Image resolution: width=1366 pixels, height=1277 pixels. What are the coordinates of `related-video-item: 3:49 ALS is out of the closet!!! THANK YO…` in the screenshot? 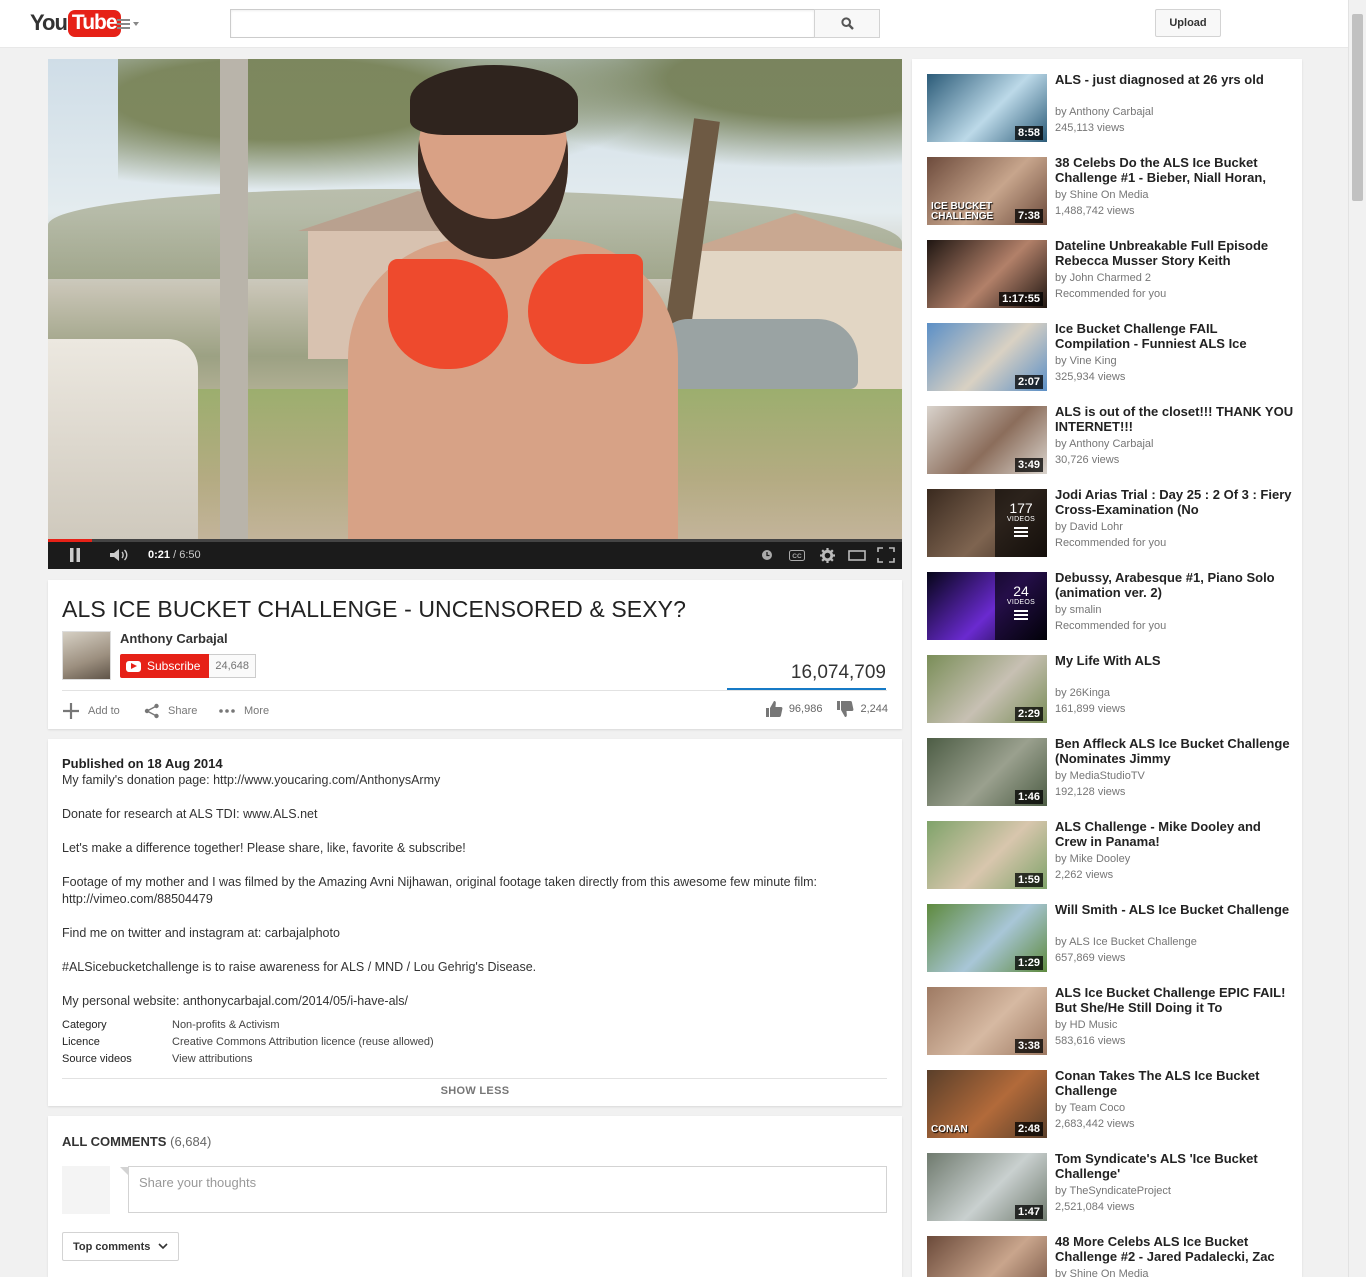 It's located at (1112, 440).